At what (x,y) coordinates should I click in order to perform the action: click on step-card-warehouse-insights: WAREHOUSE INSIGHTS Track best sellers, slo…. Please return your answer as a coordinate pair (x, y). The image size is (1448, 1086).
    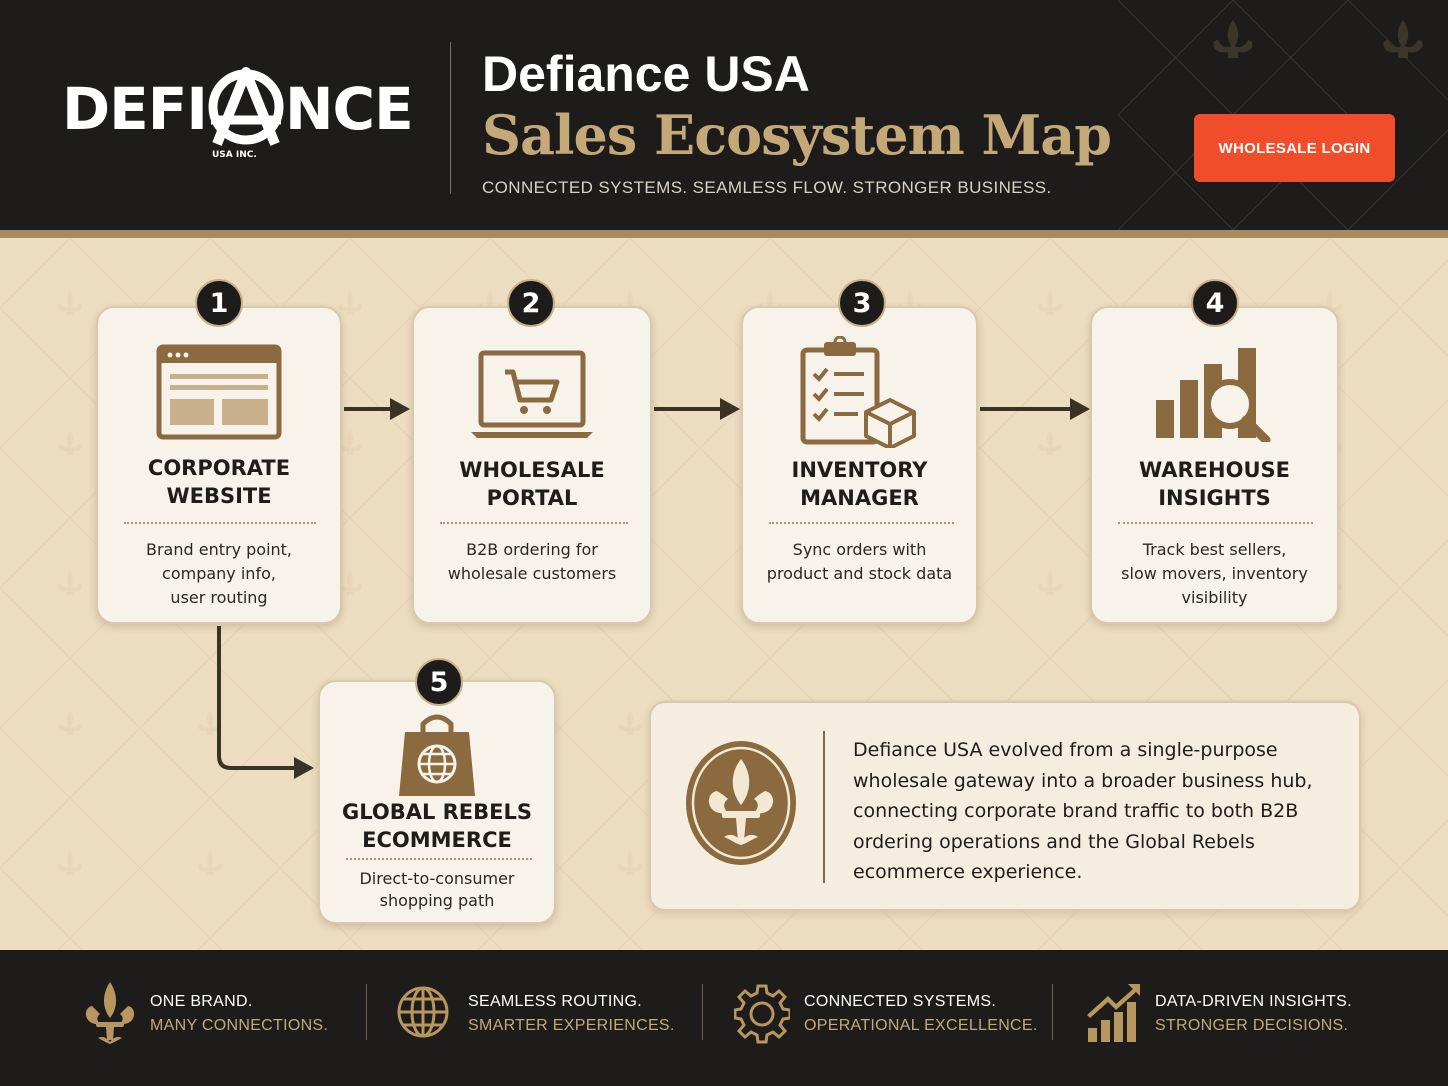
    Looking at the image, I should click on (1214, 465).